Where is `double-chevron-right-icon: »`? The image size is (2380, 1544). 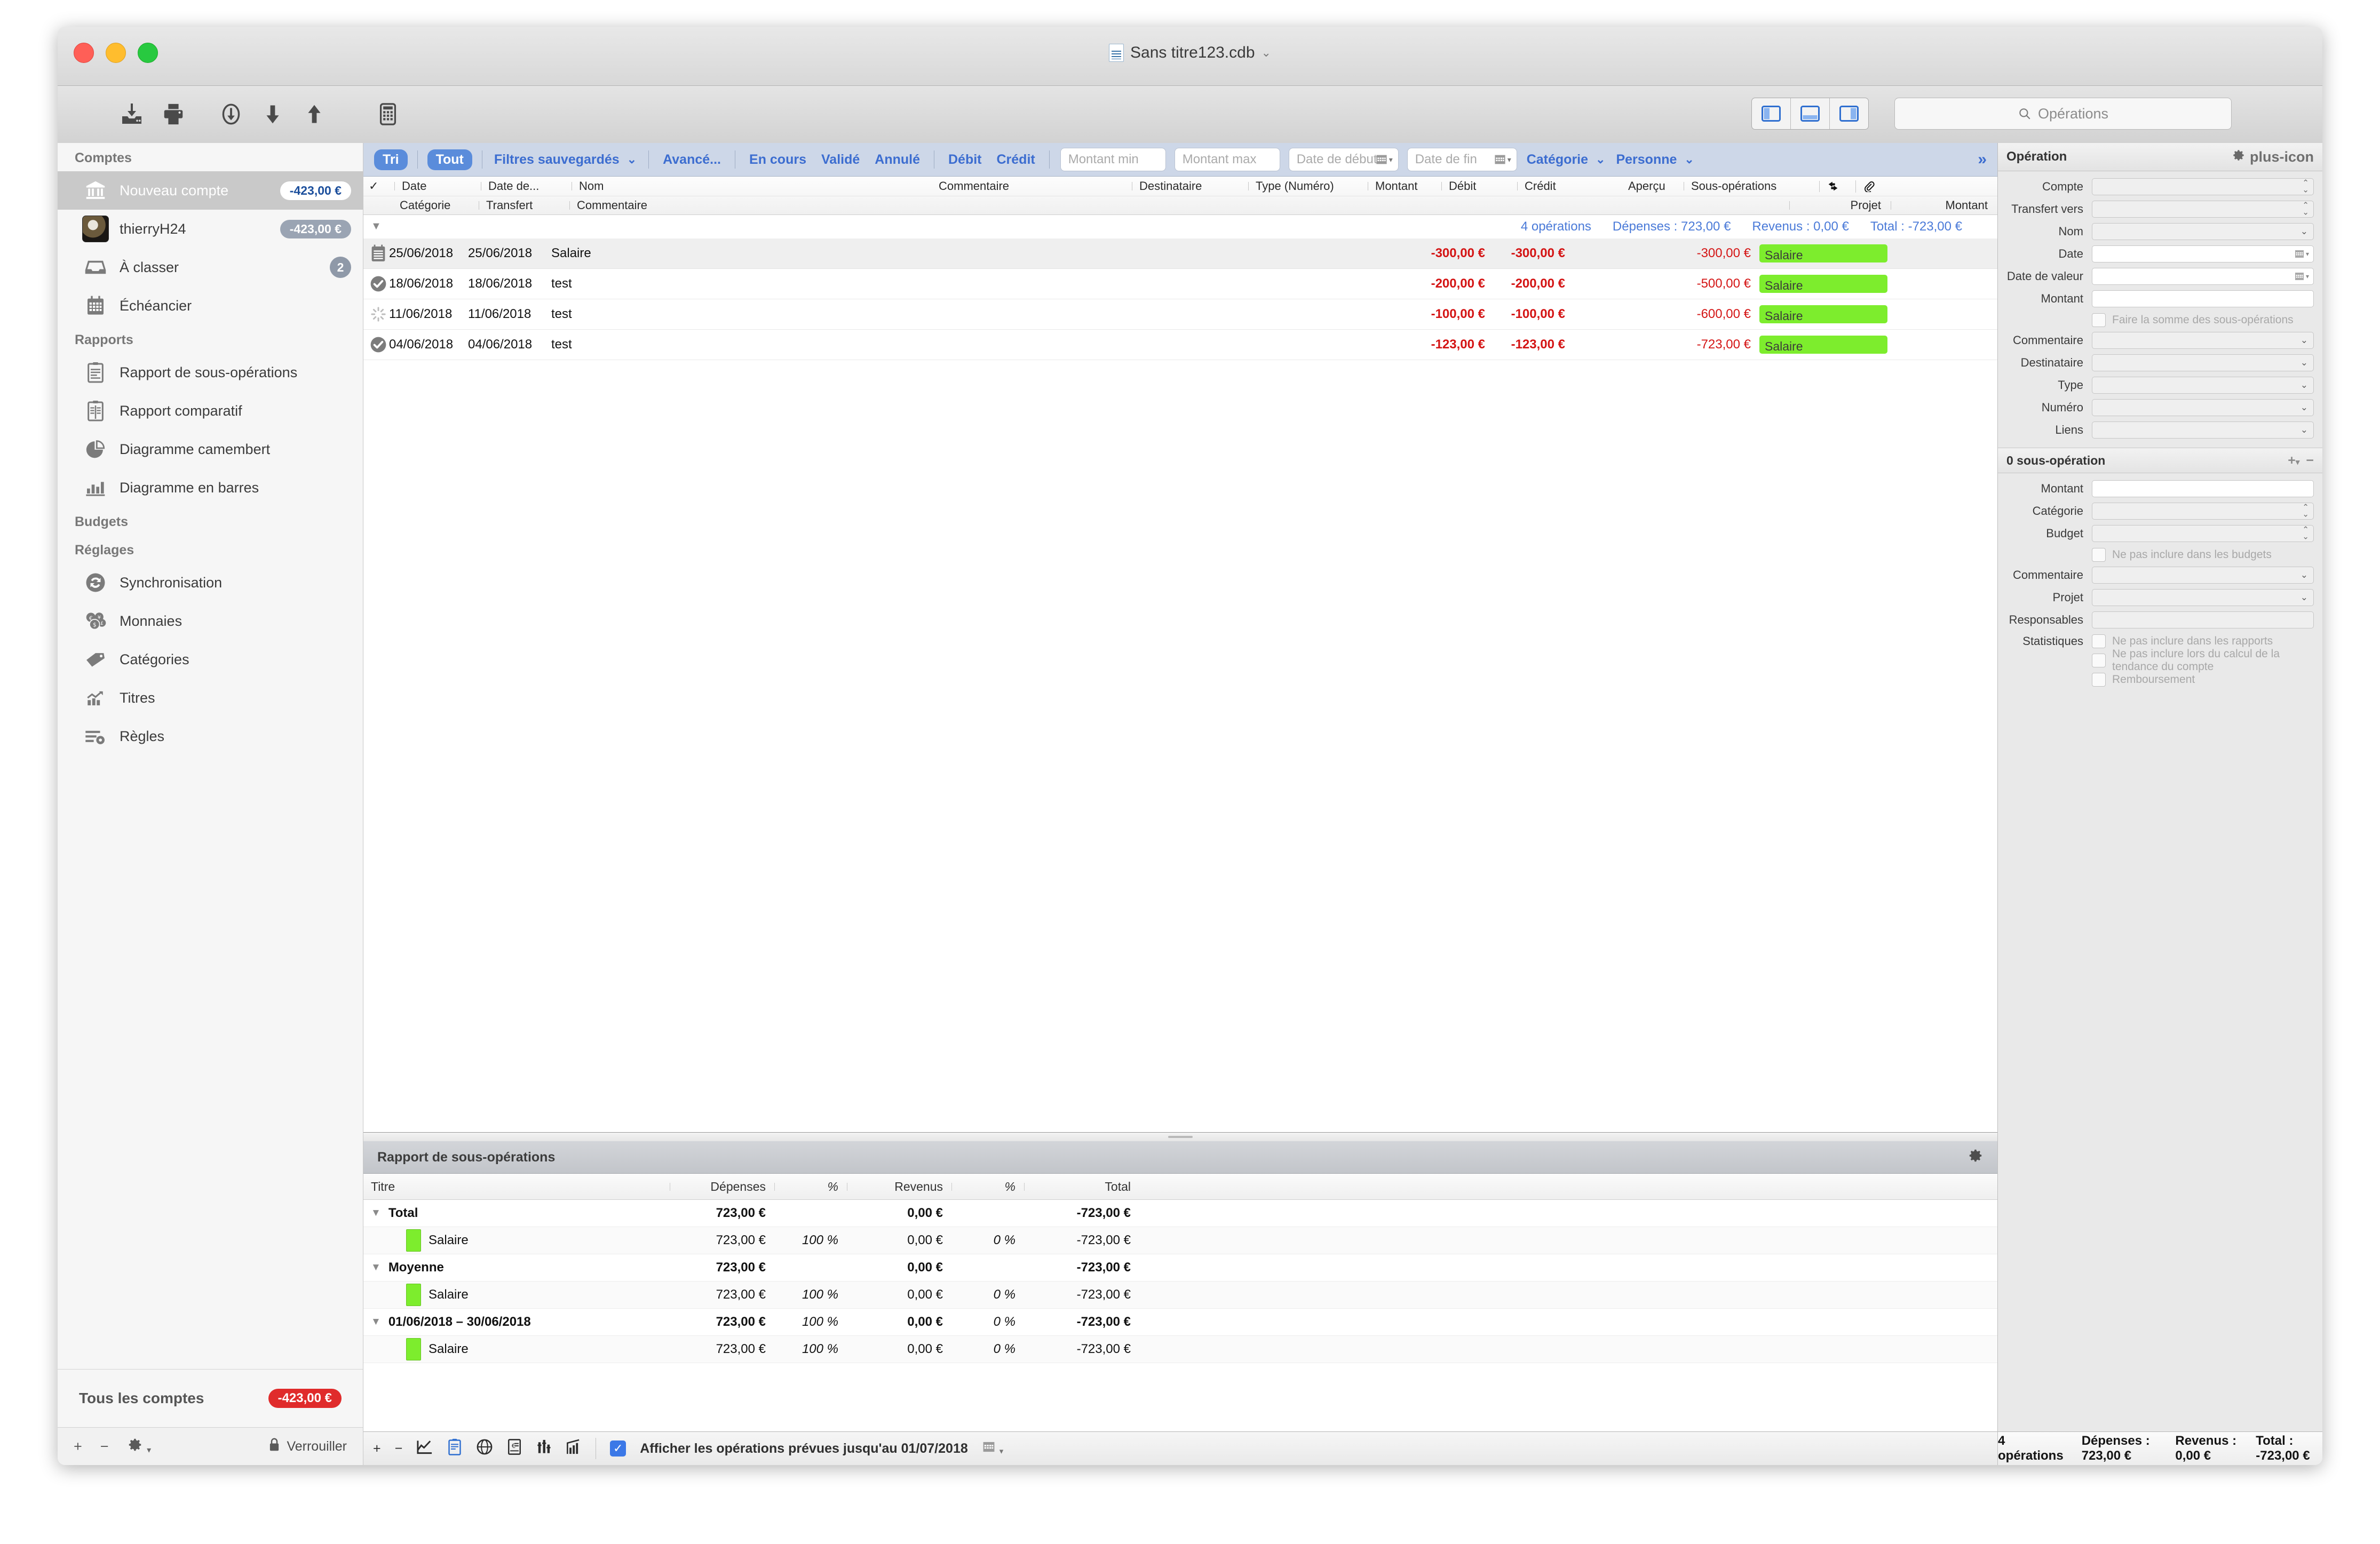
double-chevron-right-icon: » is located at coordinates (1984, 159).